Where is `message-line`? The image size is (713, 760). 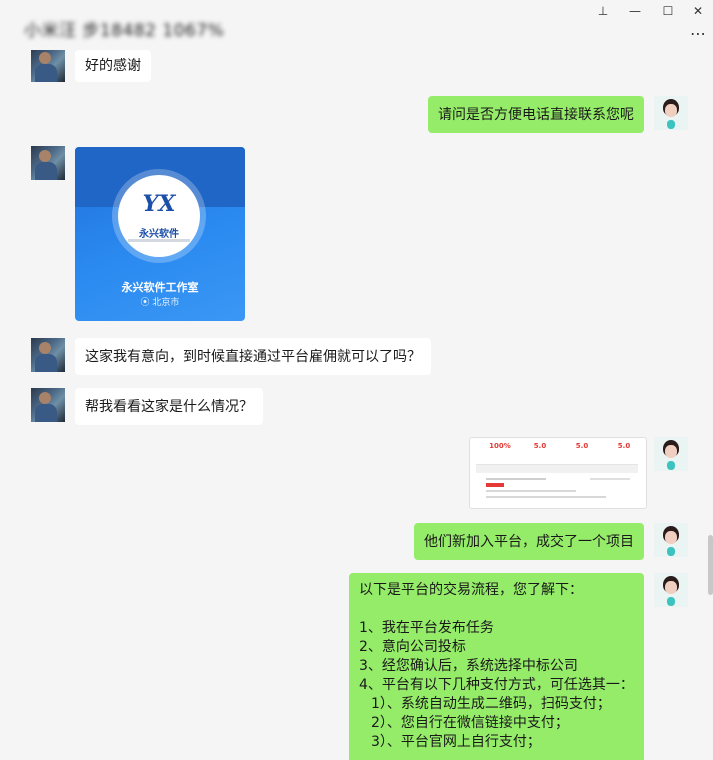 message-line is located at coordinates (496, 609).